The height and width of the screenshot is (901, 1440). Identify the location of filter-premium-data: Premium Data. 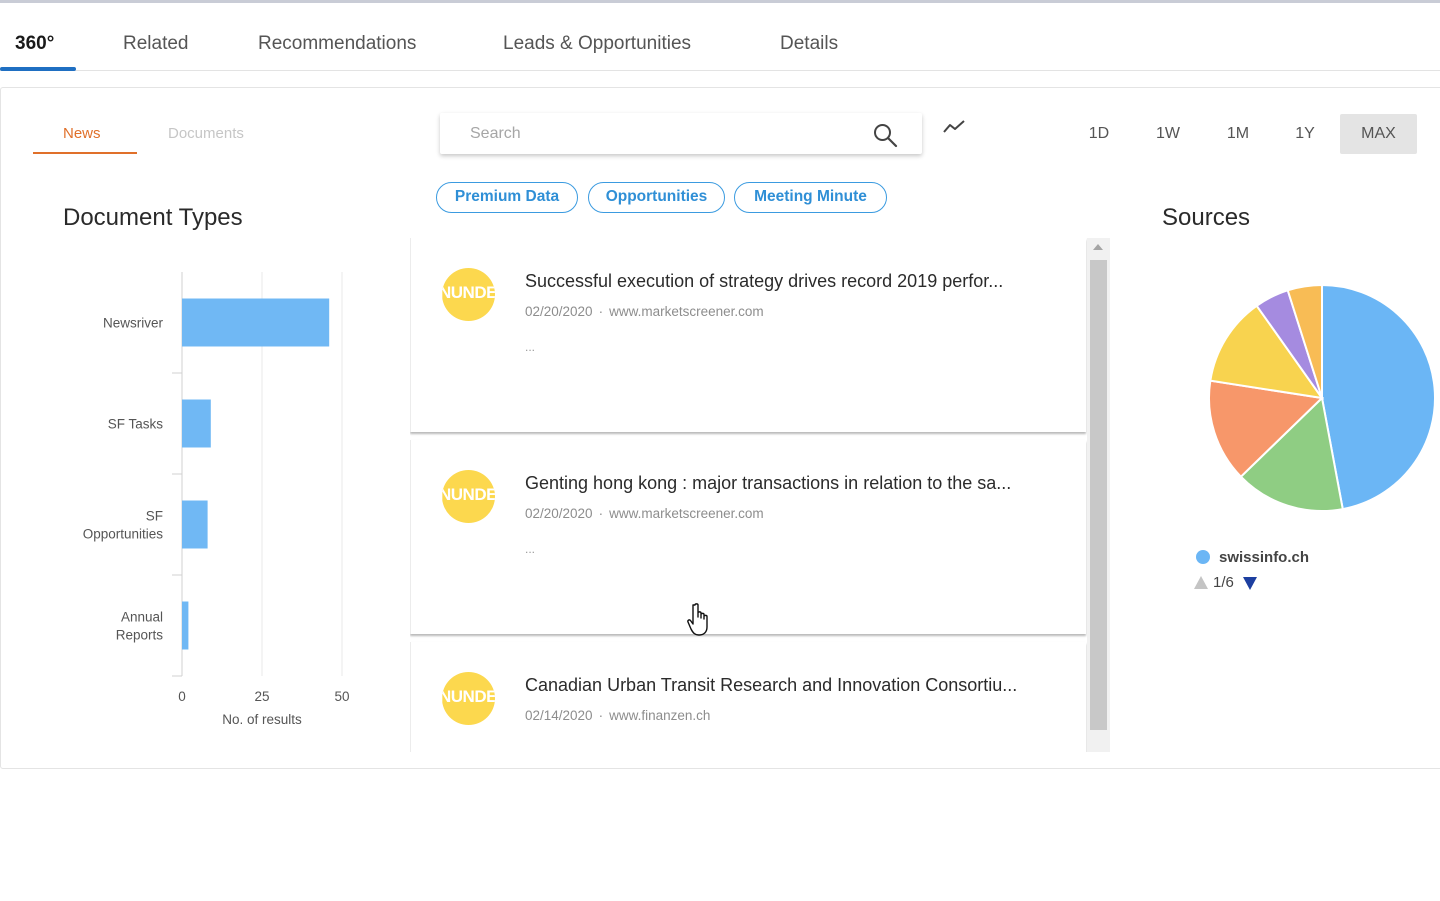
(507, 197).